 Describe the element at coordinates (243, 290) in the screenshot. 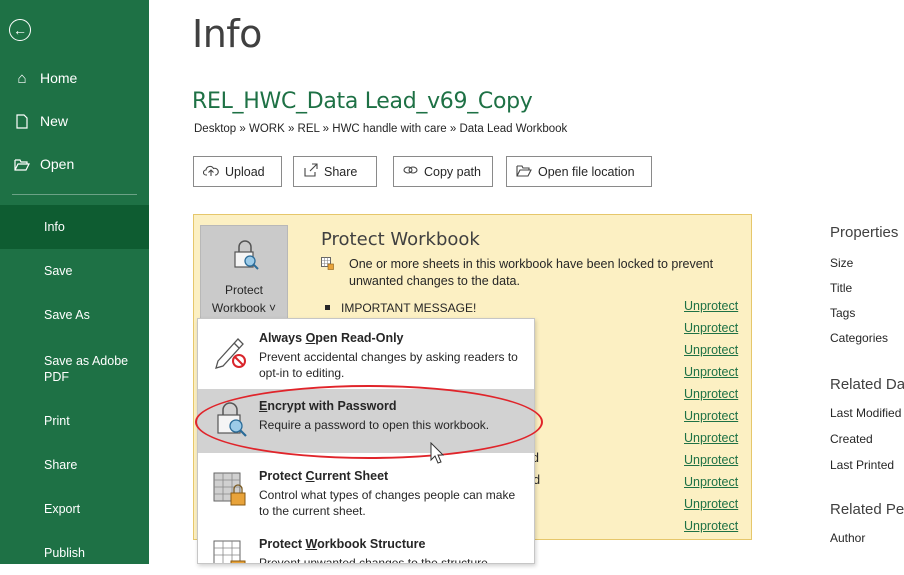

I see `protect-button-label: Protect` at that location.